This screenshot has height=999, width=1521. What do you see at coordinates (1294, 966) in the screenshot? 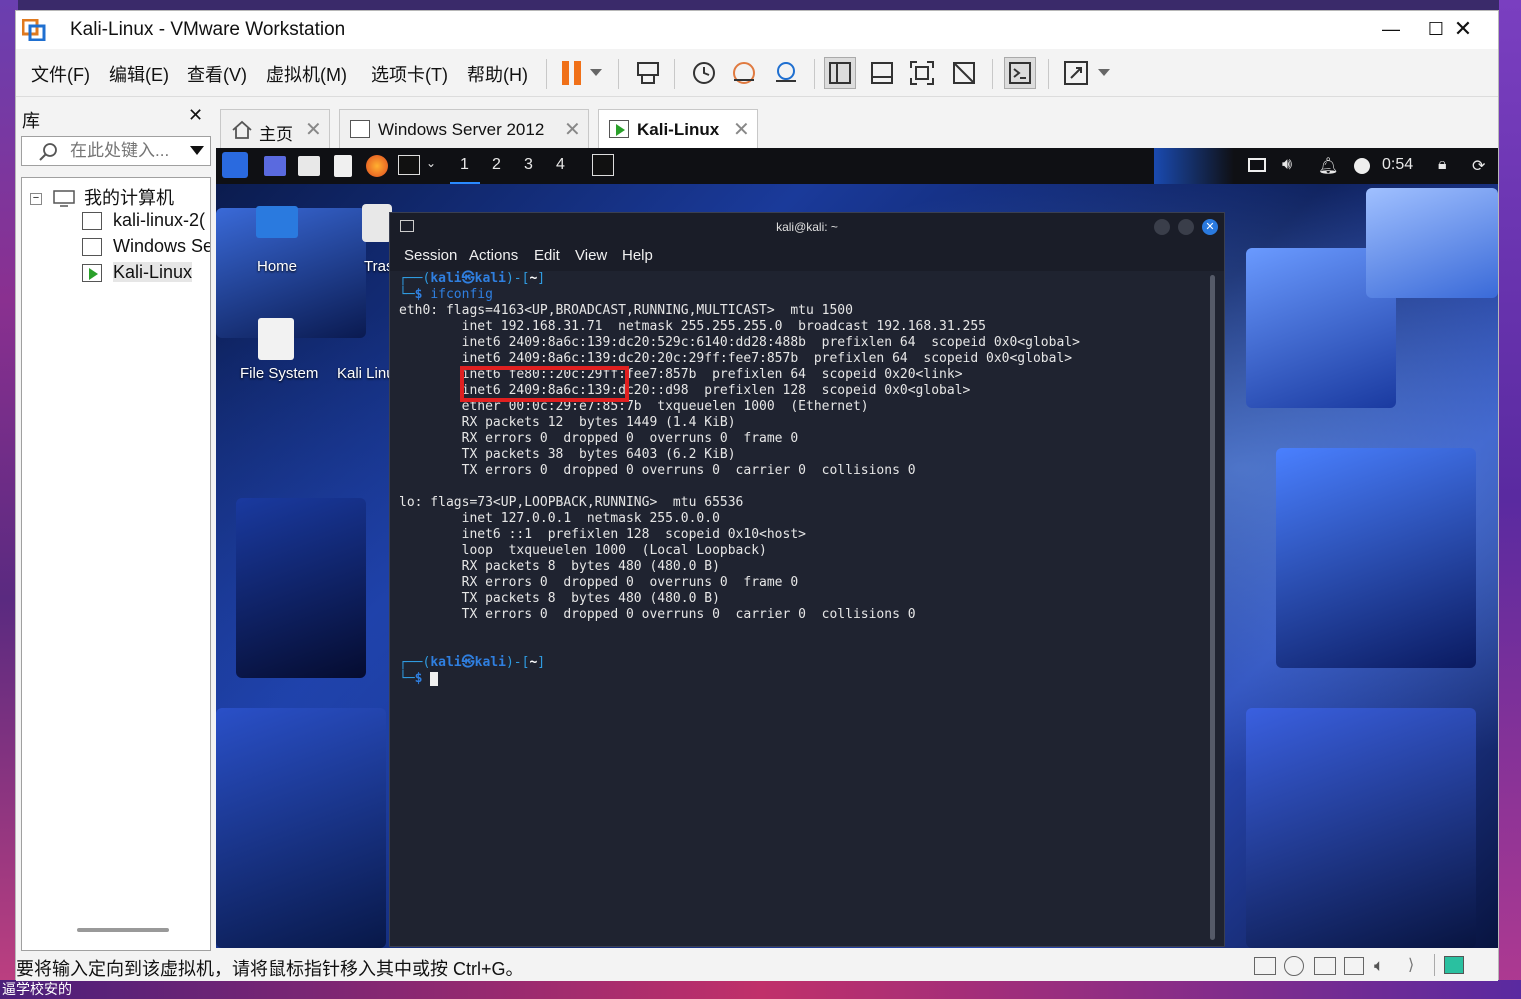
I see `cd-dvd-icon` at bounding box center [1294, 966].